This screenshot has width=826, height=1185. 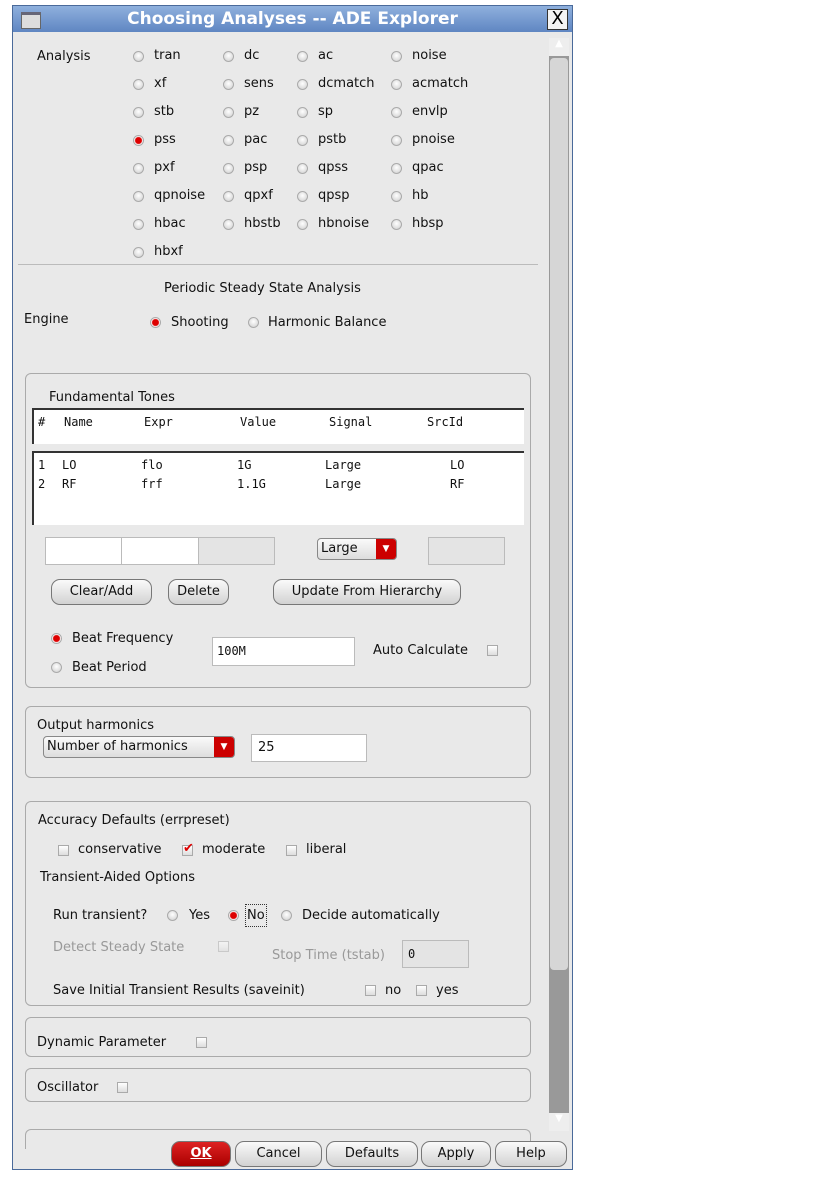 What do you see at coordinates (253, 322) in the screenshot?
I see `engine-hb-radio` at bounding box center [253, 322].